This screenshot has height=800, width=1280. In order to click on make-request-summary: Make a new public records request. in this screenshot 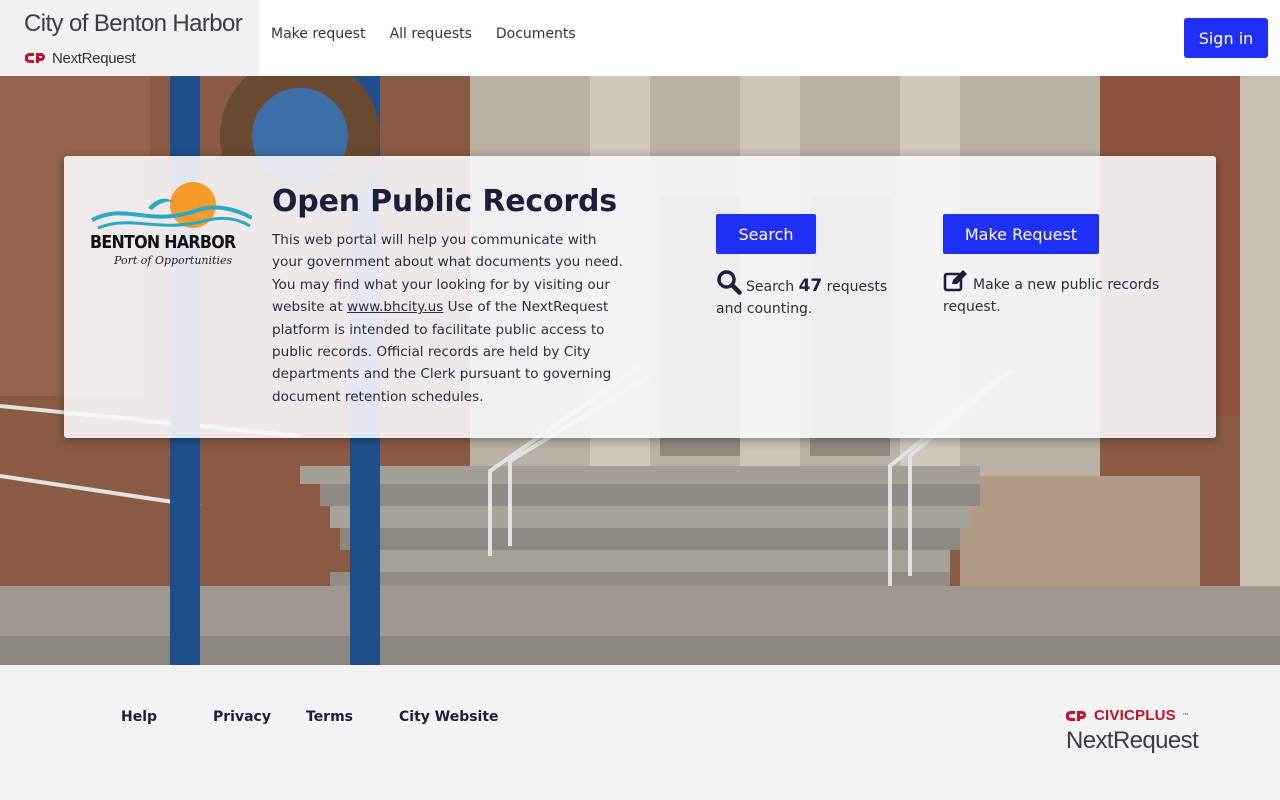, I will do `click(1058, 293)`.